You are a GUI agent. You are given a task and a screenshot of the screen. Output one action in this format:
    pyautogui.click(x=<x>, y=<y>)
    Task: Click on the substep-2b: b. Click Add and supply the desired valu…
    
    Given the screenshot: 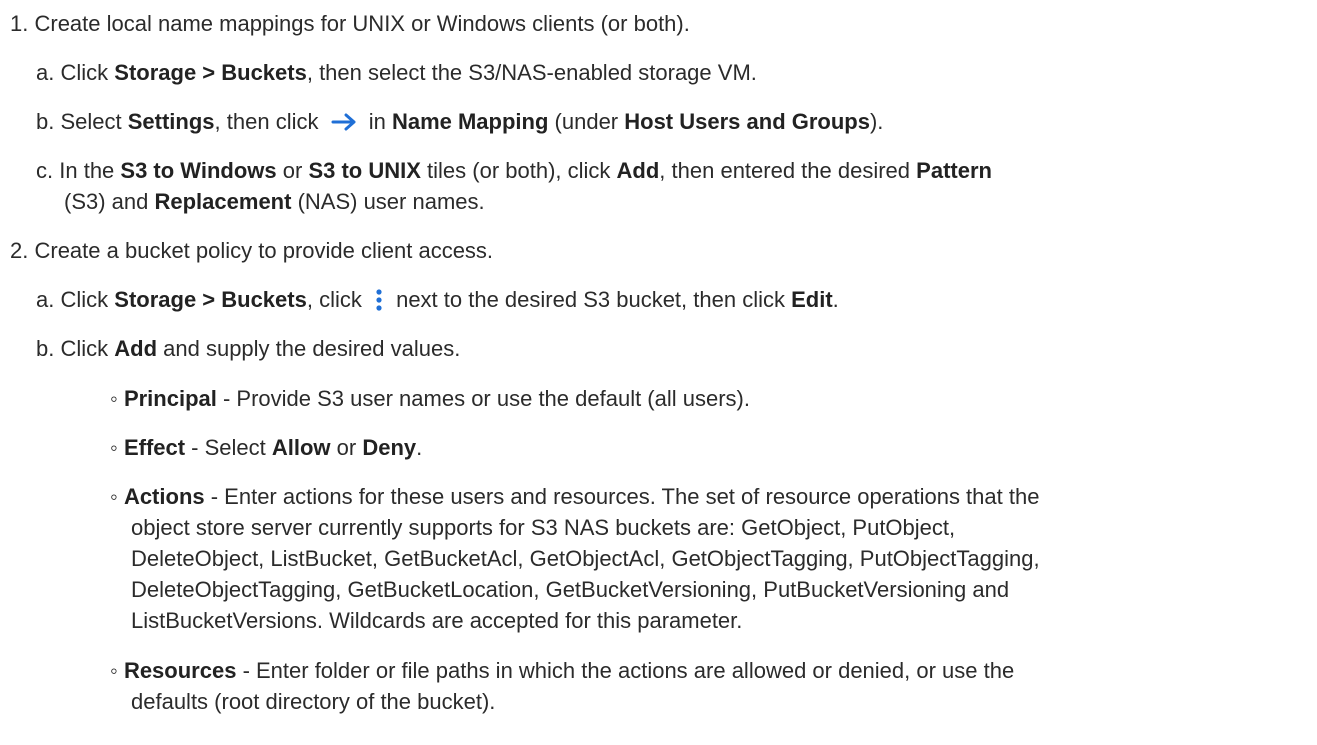 What is the action you would take?
    pyautogui.click(x=248, y=349)
    